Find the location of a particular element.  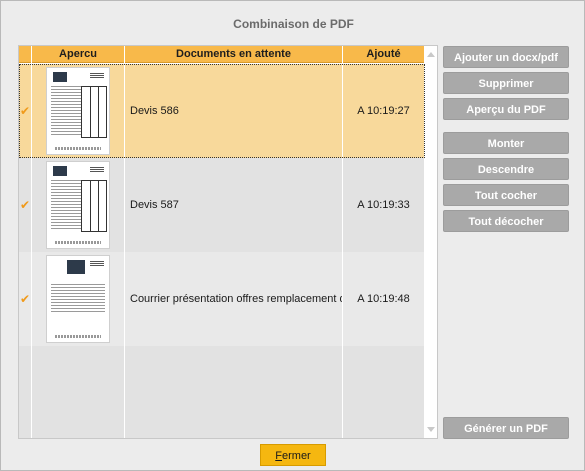

close-button-label: ermer is located at coordinates (296, 456).